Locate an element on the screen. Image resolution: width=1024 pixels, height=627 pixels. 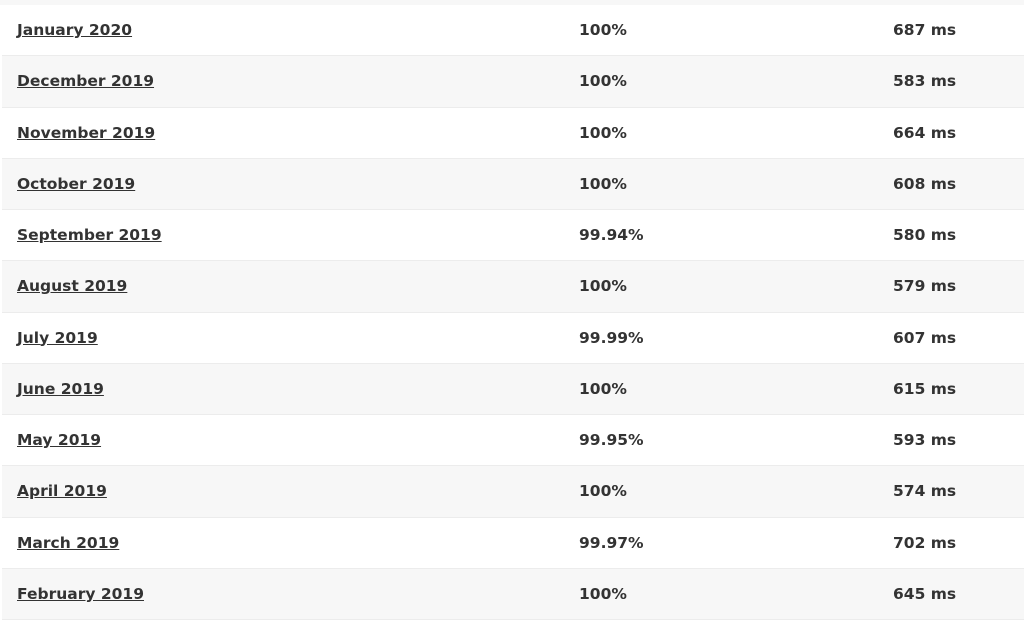
response-time-value: 579 ms is located at coordinates (925, 286).